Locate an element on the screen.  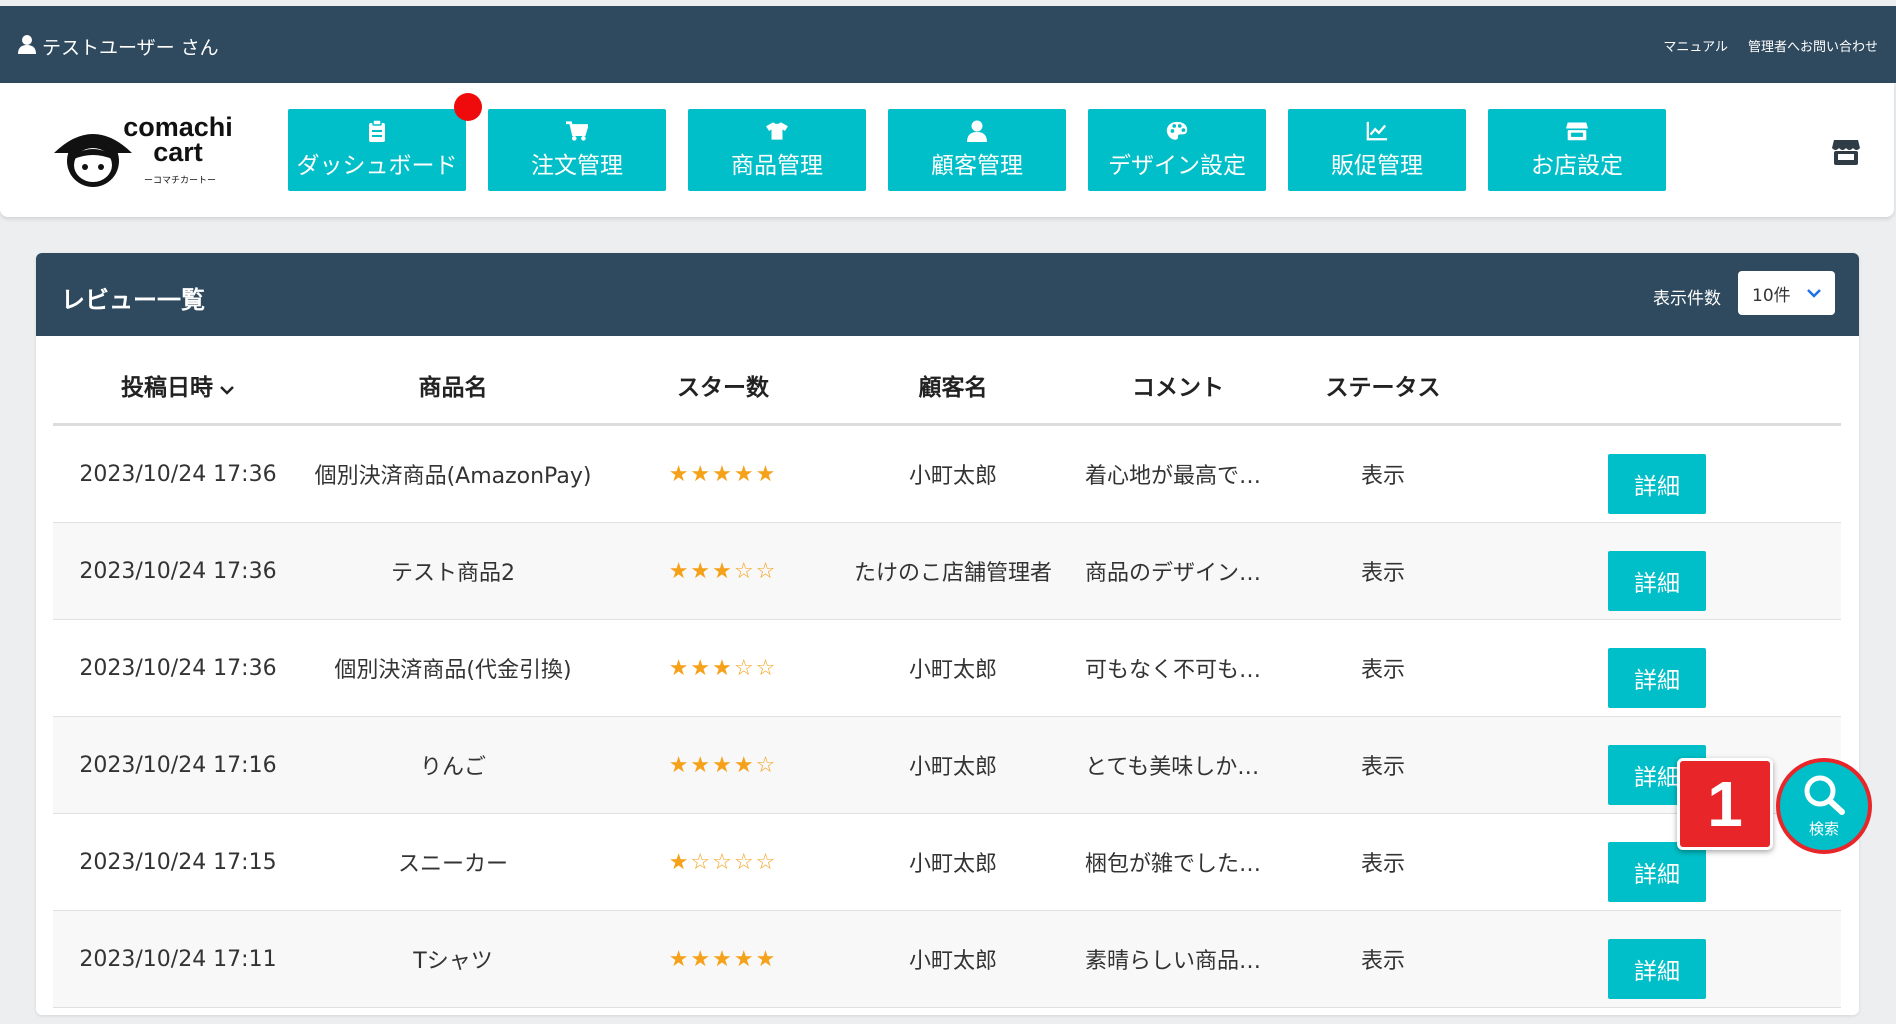
step-marker: 1 is located at coordinates (1725, 804).